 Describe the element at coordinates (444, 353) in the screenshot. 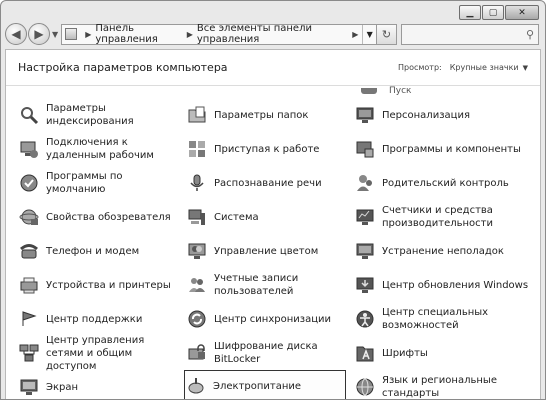

I see `cp-item-fonts: Шрифты` at that location.